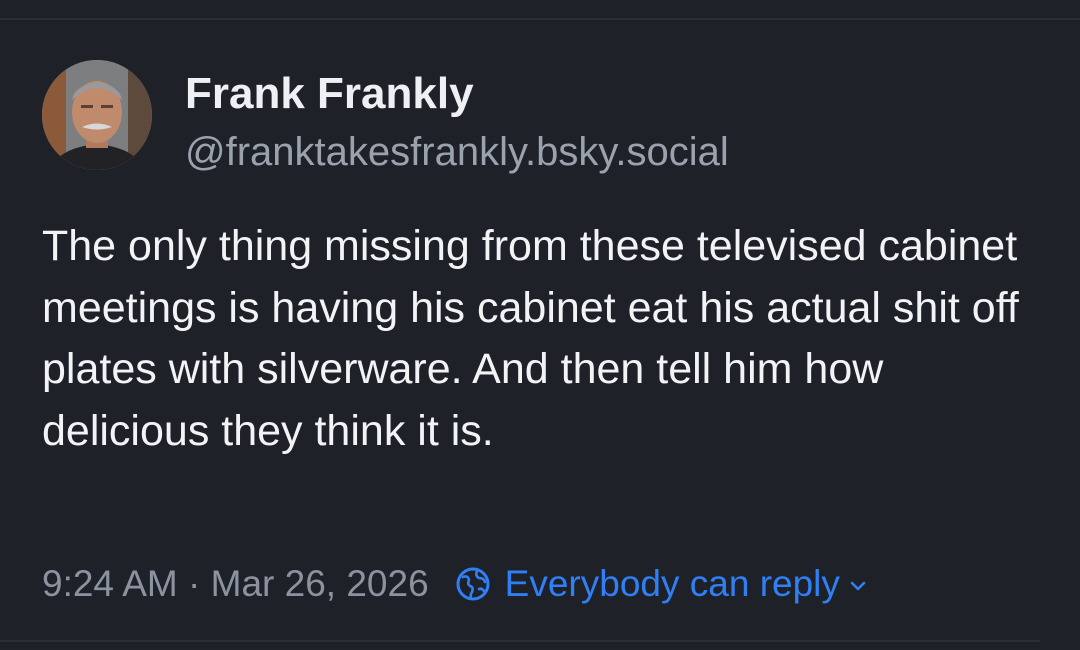 The width and height of the screenshot is (1080, 650). I want to click on author-avatar, so click(97, 115).